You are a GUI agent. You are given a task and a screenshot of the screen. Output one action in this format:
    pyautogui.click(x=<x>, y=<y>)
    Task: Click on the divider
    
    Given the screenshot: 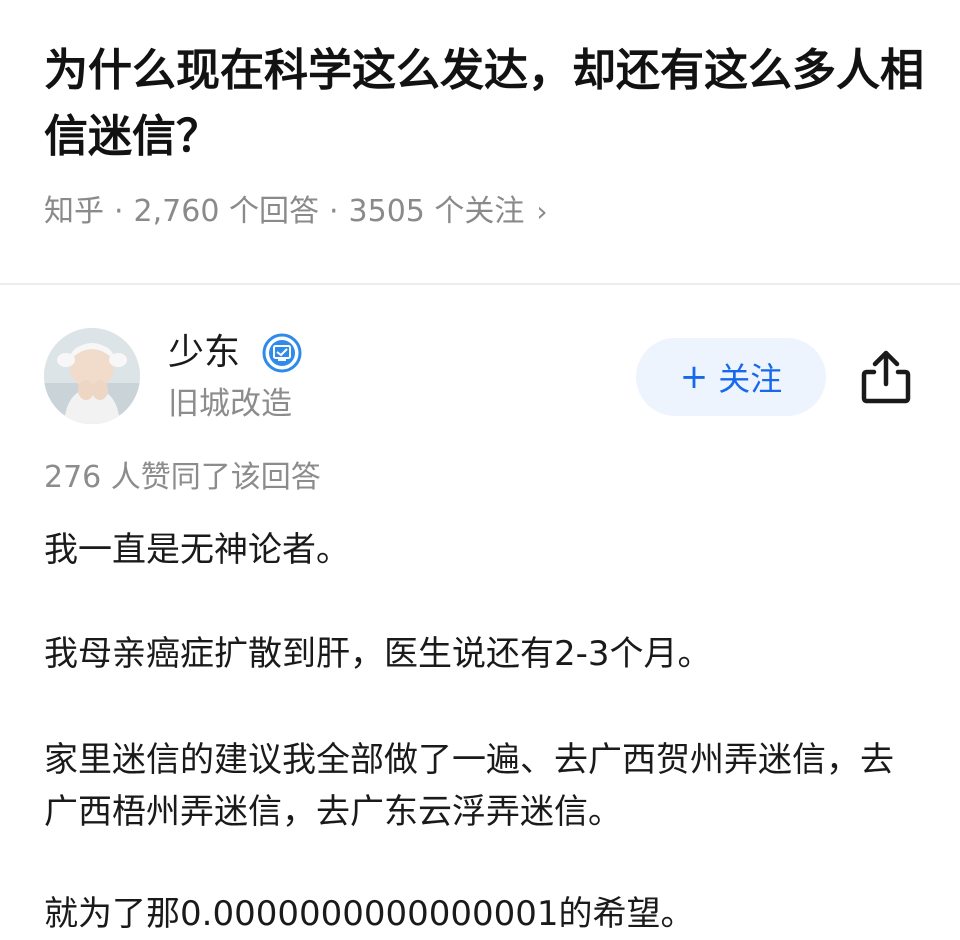 What is the action you would take?
    pyautogui.click(x=480, y=284)
    